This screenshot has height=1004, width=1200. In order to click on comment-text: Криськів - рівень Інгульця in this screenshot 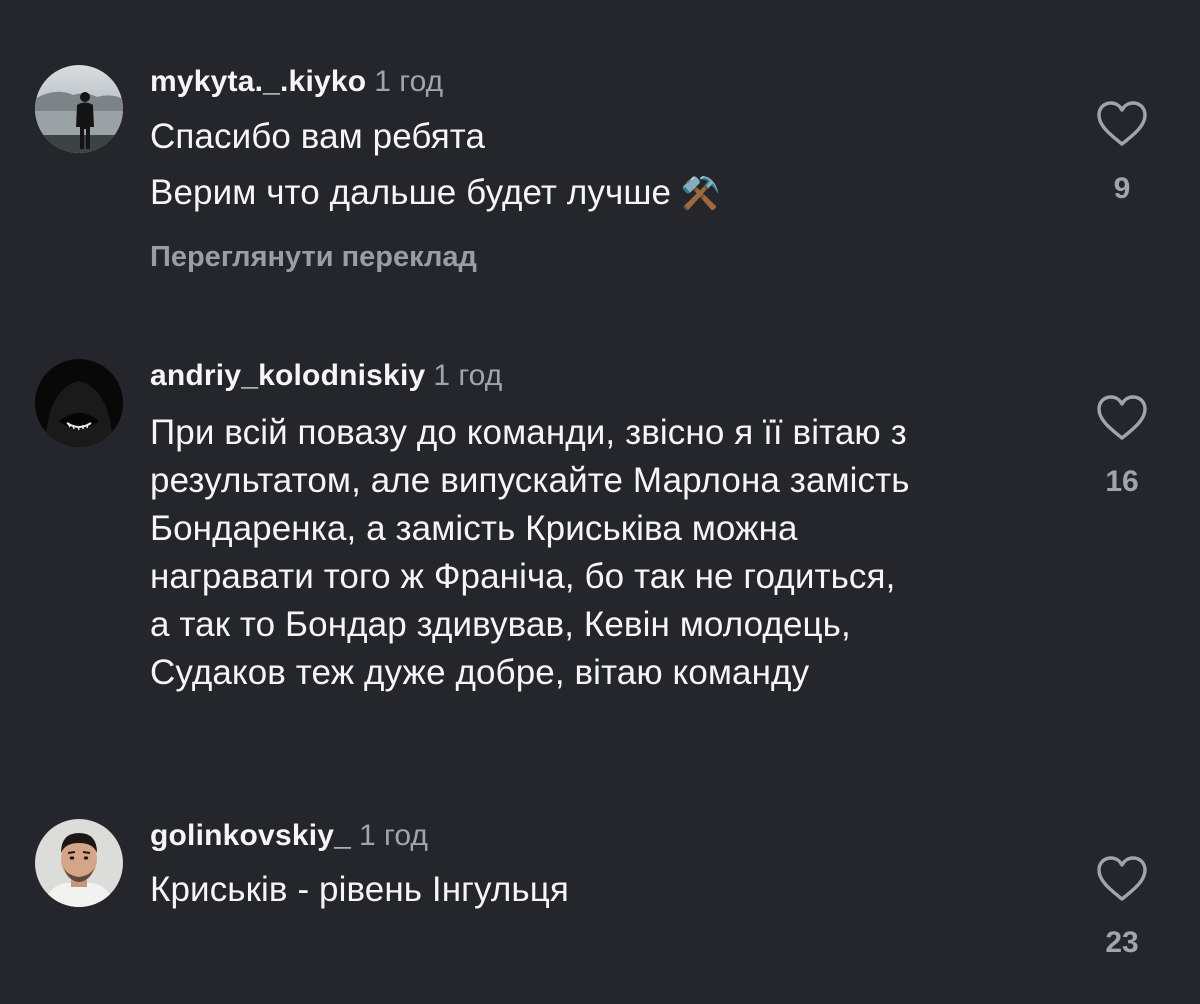, I will do `click(600, 890)`.